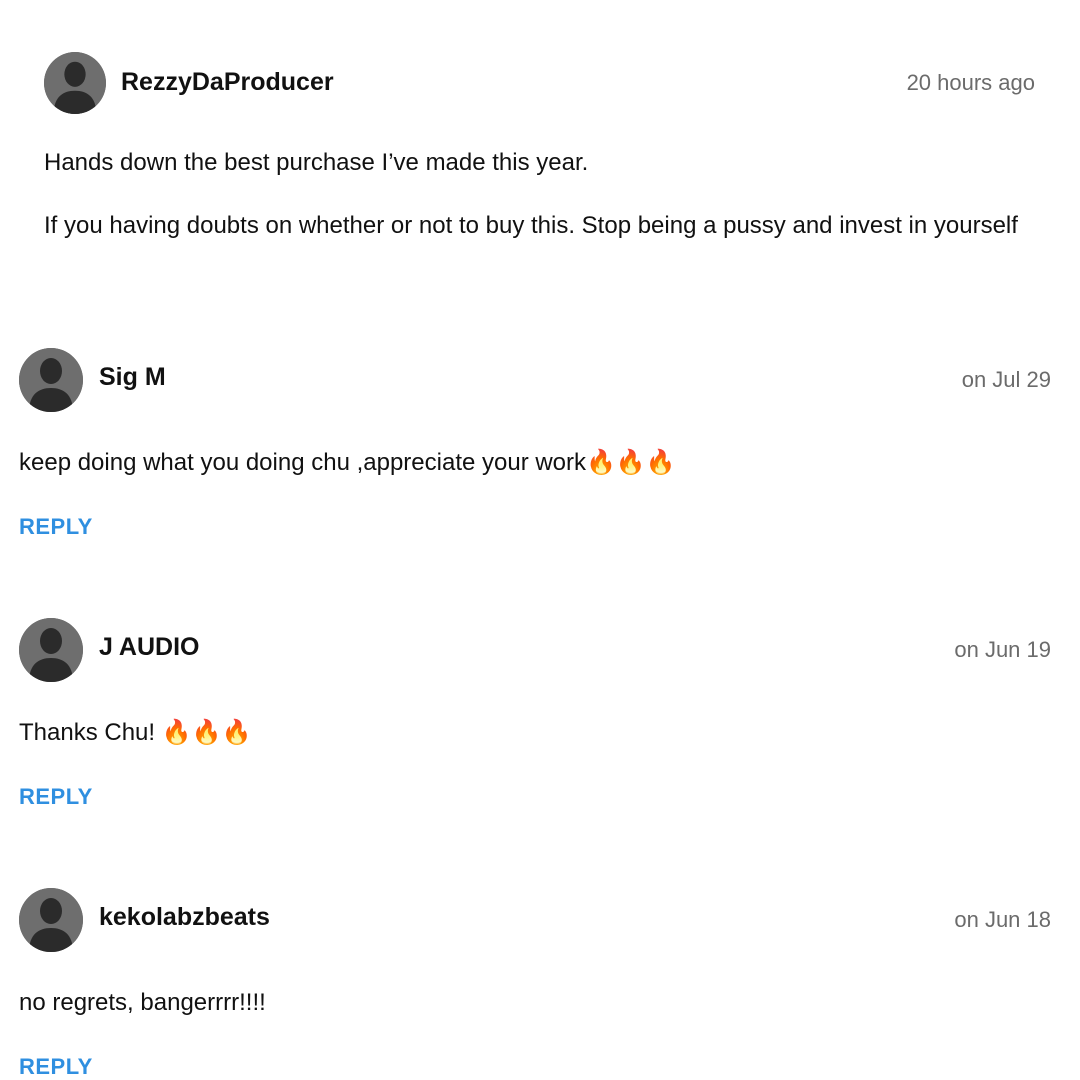 This screenshot has width=1080, height=1080. Describe the element at coordinates (184, 917) in the screenshot. I see `comment-author: kekolabzbeats` at that location.